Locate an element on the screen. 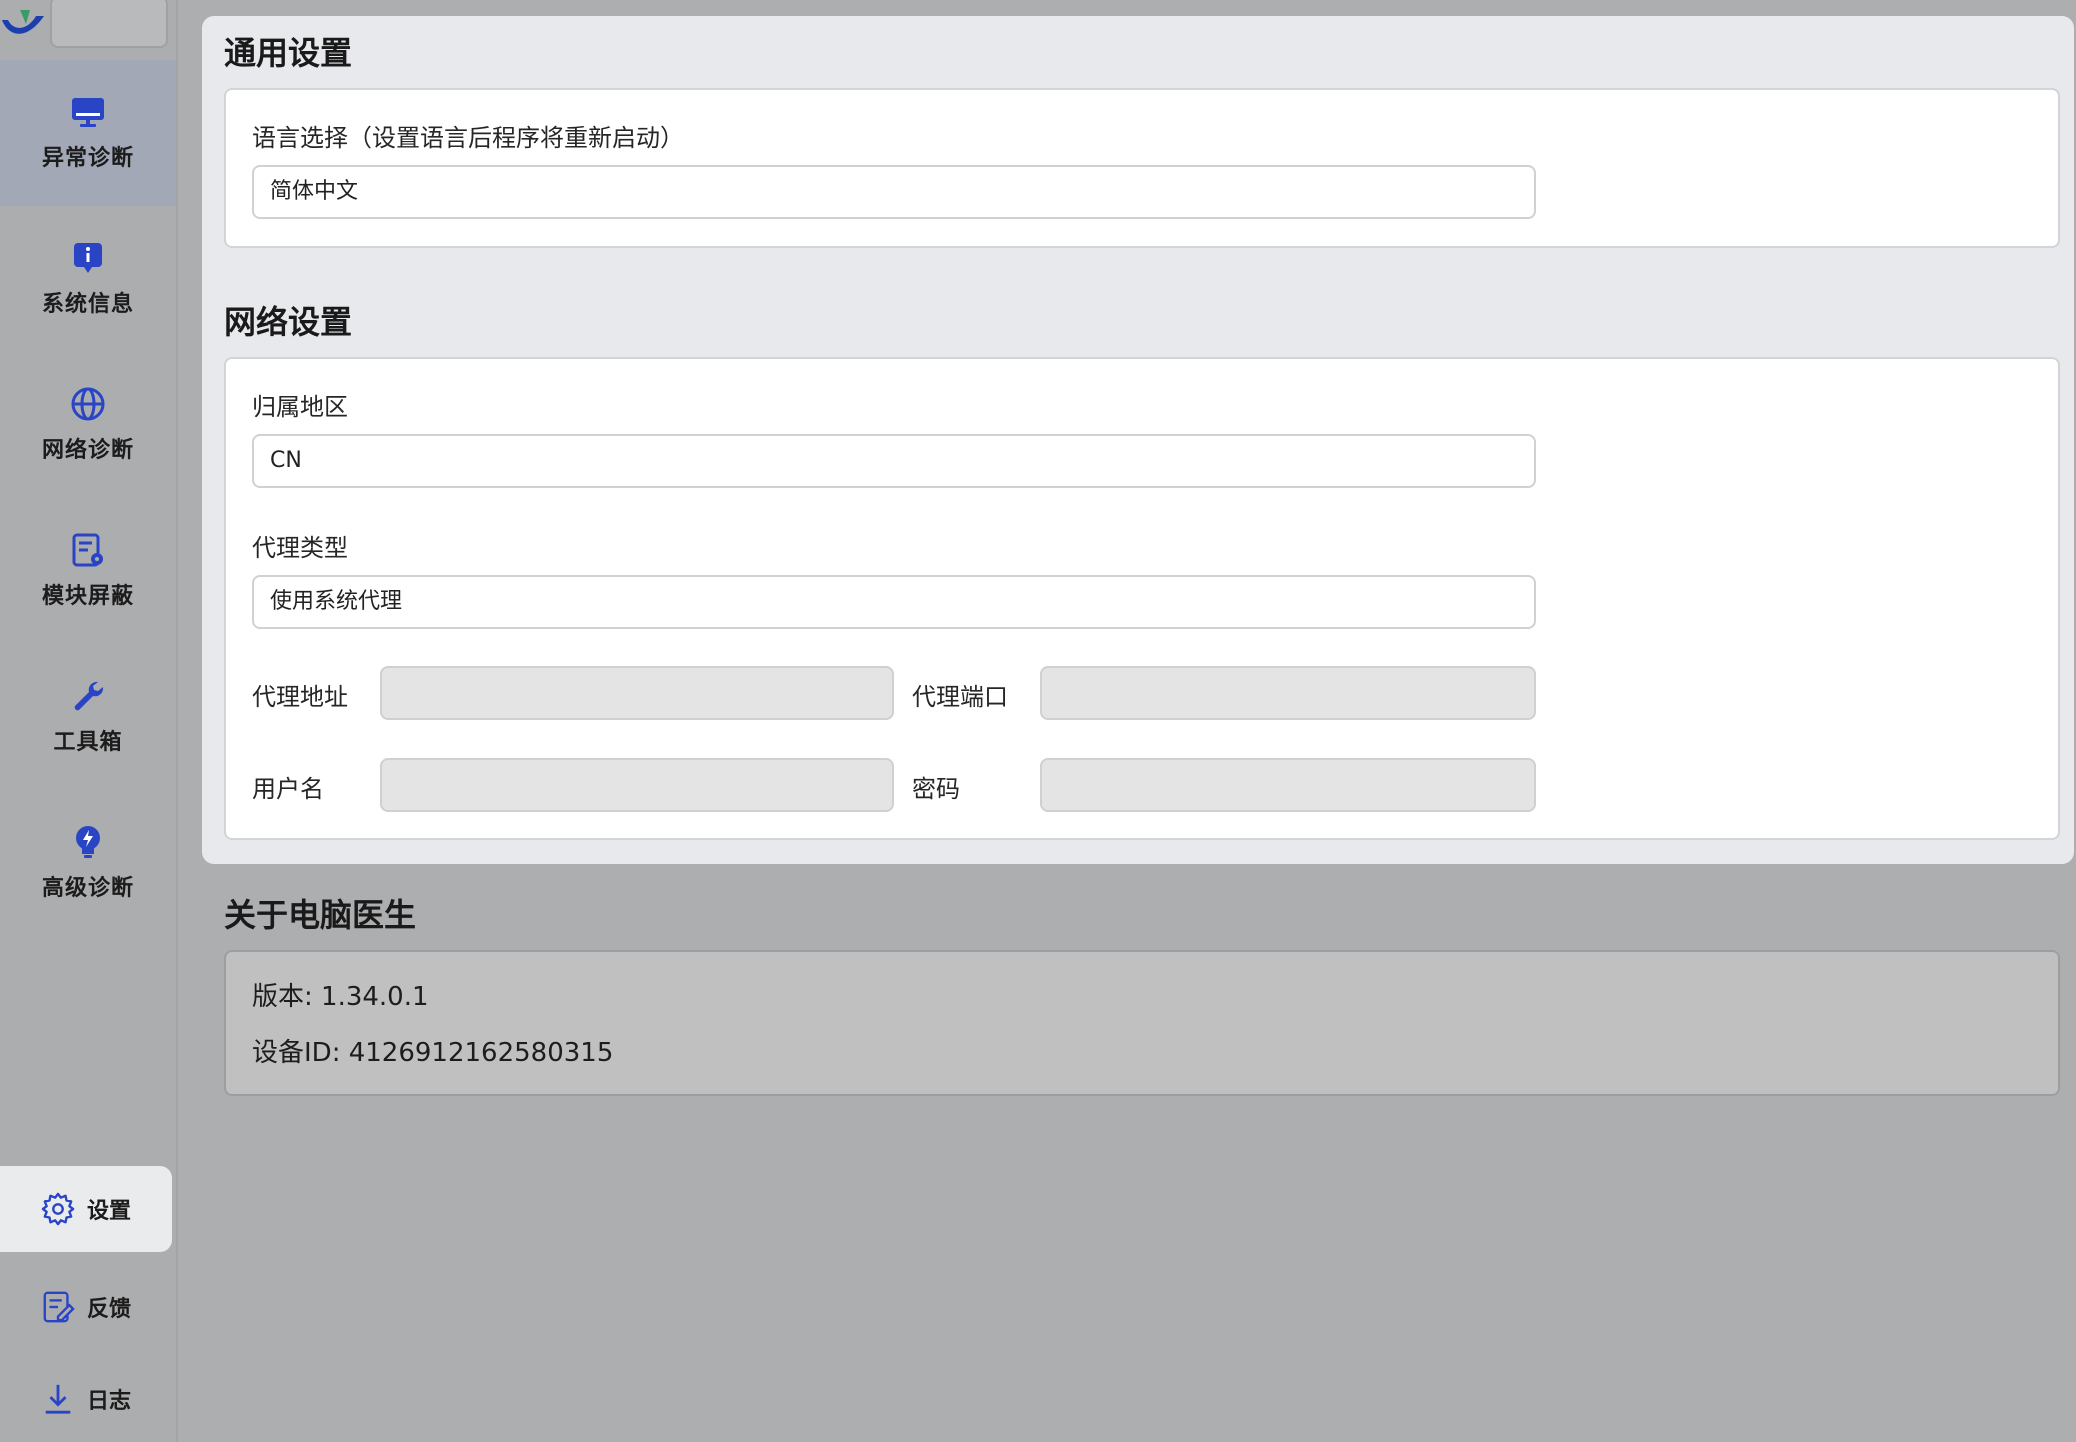 The height and width of the screenshot is (1442, 2076). sidebar-item-label: 反馈 is located at coordinates (108, 1309).